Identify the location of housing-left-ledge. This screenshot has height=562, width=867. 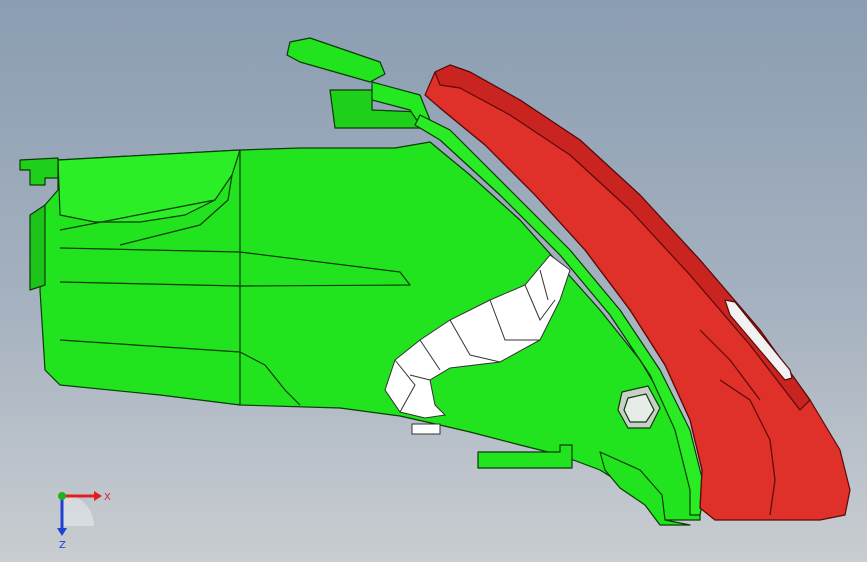
(39, 171).